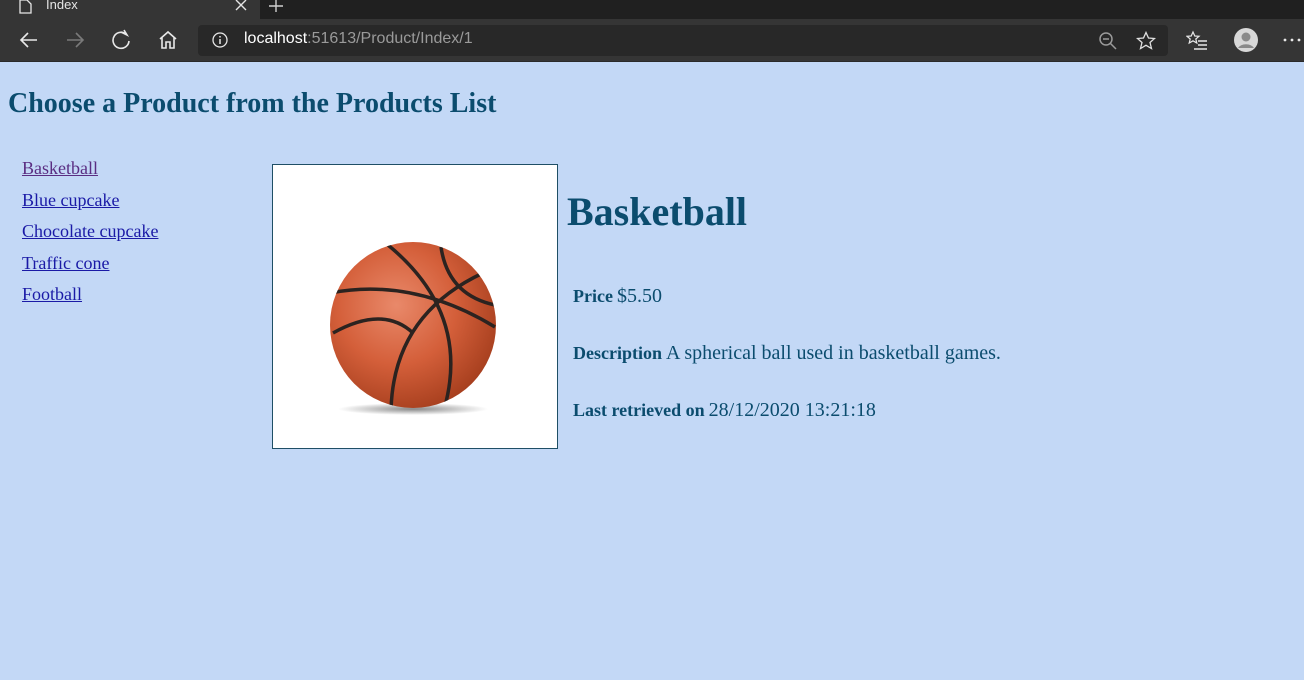 Image resolution: width=1304 pixels, height=680 pixels. Describe the element at coordinates (65, 263) in the screenshot. I see `product-link-traffic-cone: Traffic cone` at that location.